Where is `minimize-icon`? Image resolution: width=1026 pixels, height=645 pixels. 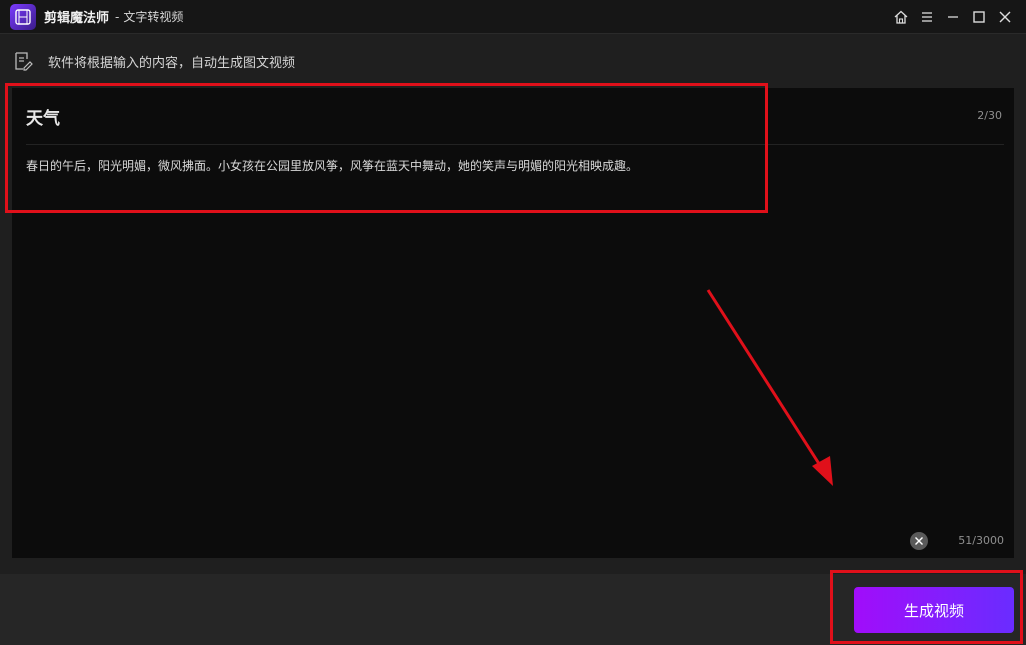 minimize-icon is located at coordinates (953, 17).